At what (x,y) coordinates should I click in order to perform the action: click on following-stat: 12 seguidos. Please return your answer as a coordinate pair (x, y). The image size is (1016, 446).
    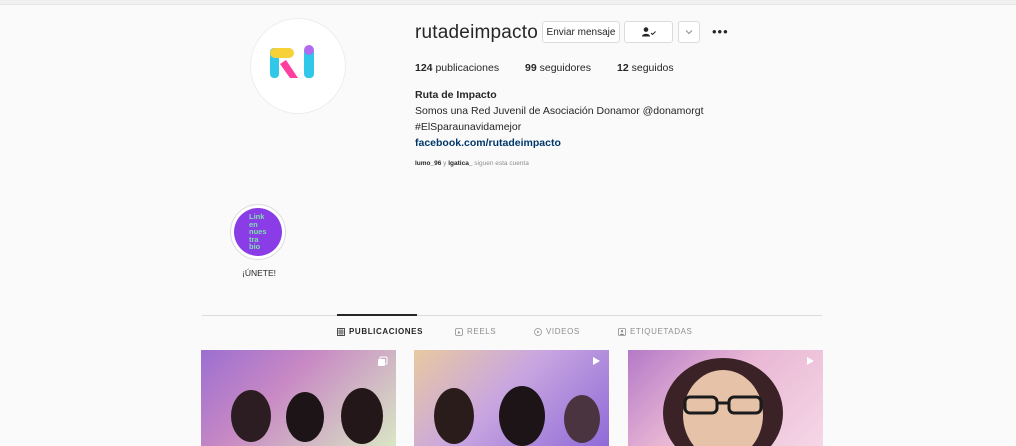
    Looking at the image, I should click on (645, 68).